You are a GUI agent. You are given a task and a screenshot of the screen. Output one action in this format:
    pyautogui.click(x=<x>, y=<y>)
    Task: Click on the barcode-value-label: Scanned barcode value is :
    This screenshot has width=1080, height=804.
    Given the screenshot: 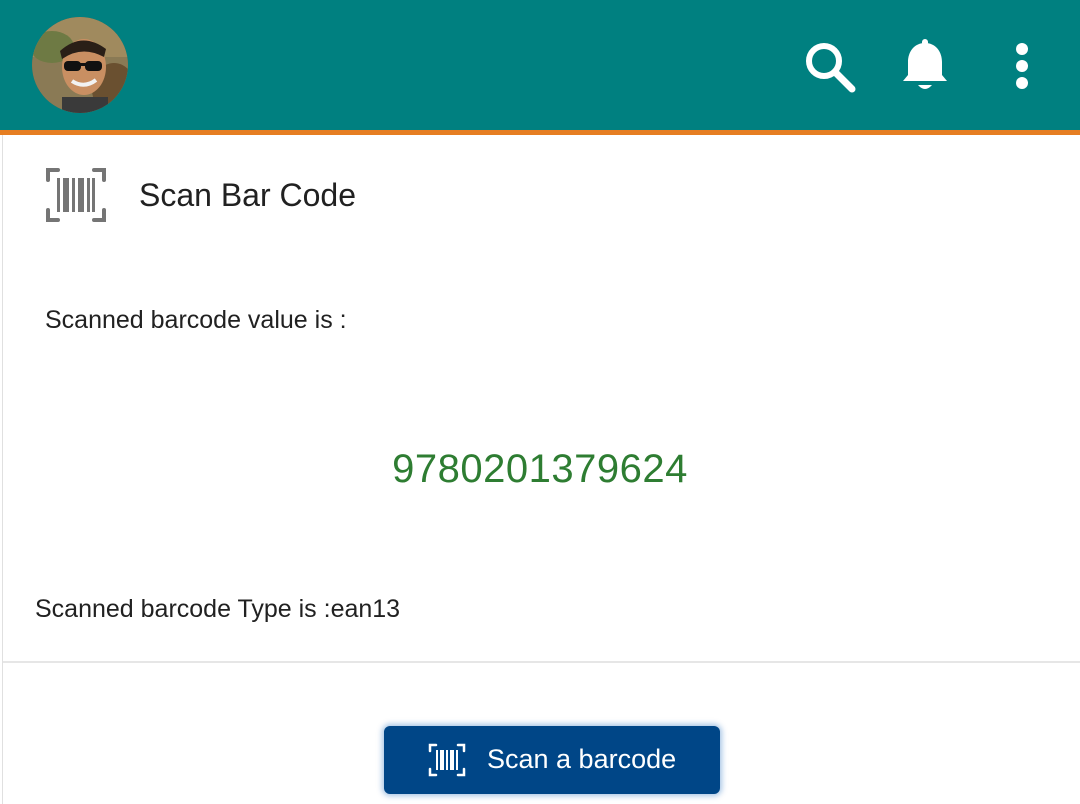 What is the action you would take?
    pyautogui.click(x=196, y=320)
    